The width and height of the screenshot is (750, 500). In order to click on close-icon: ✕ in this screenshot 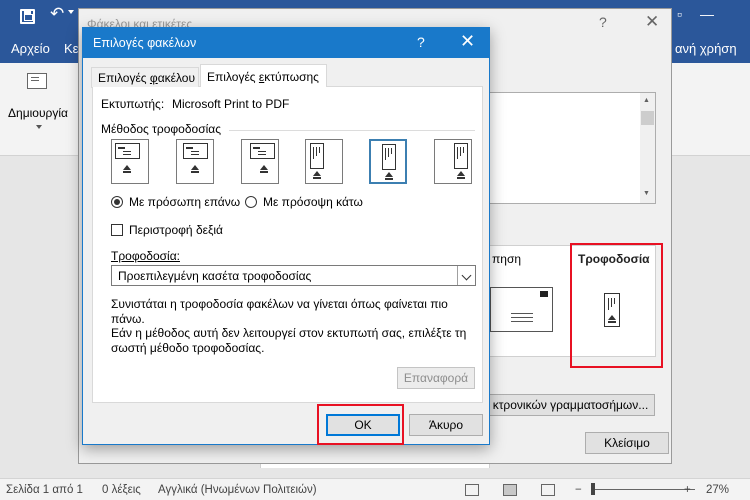, I will do `click(467, 41)`.